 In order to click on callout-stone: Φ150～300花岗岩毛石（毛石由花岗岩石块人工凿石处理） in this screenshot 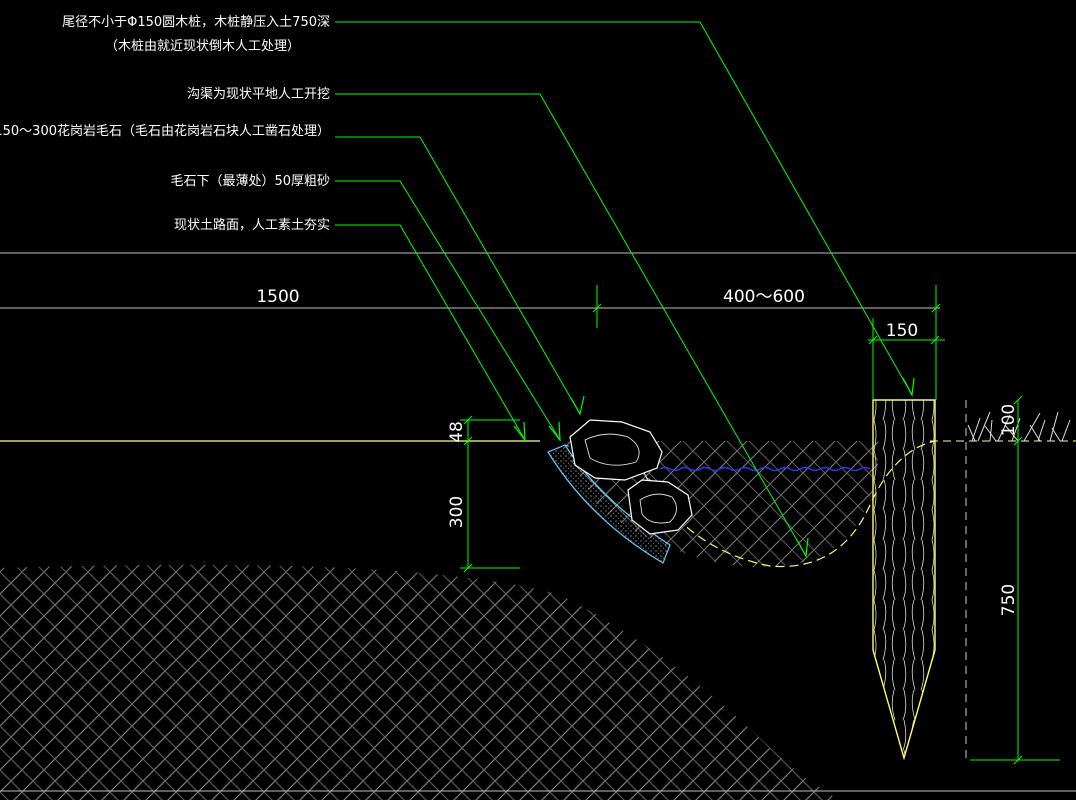, I will do `click(165, 131)`.